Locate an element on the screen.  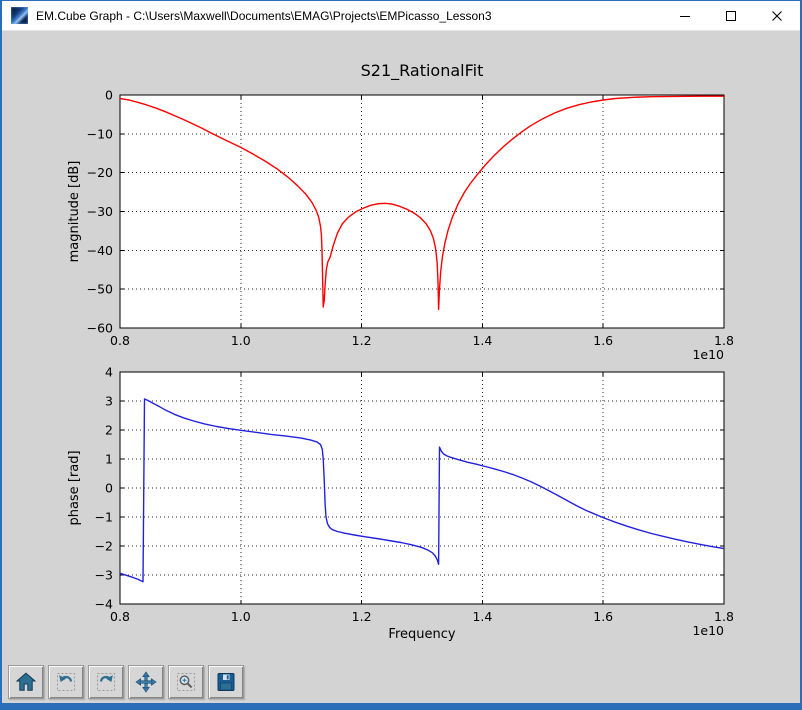
back-arrow-icon is located at coordinates (66, 682).